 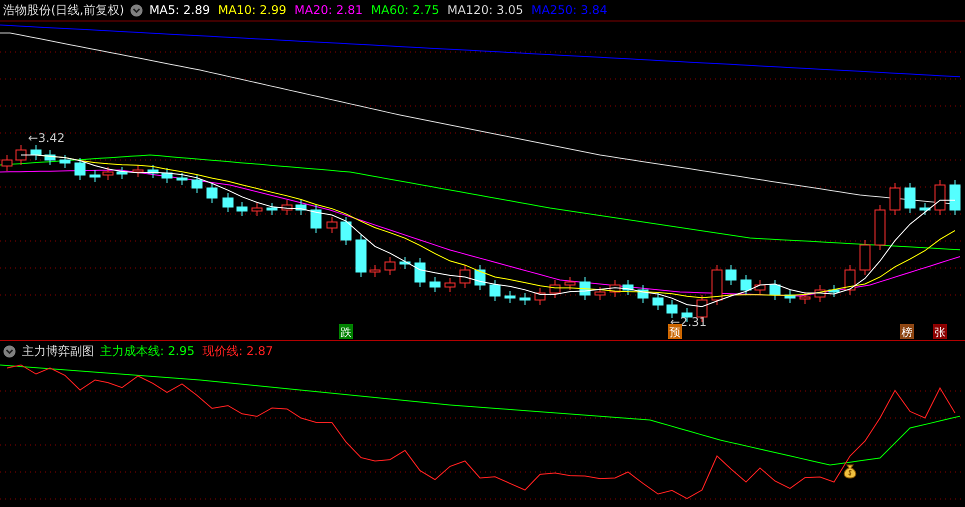 I want to click on stock-title: 浩物股份(日线,前复权), so click(x=63, y=10).